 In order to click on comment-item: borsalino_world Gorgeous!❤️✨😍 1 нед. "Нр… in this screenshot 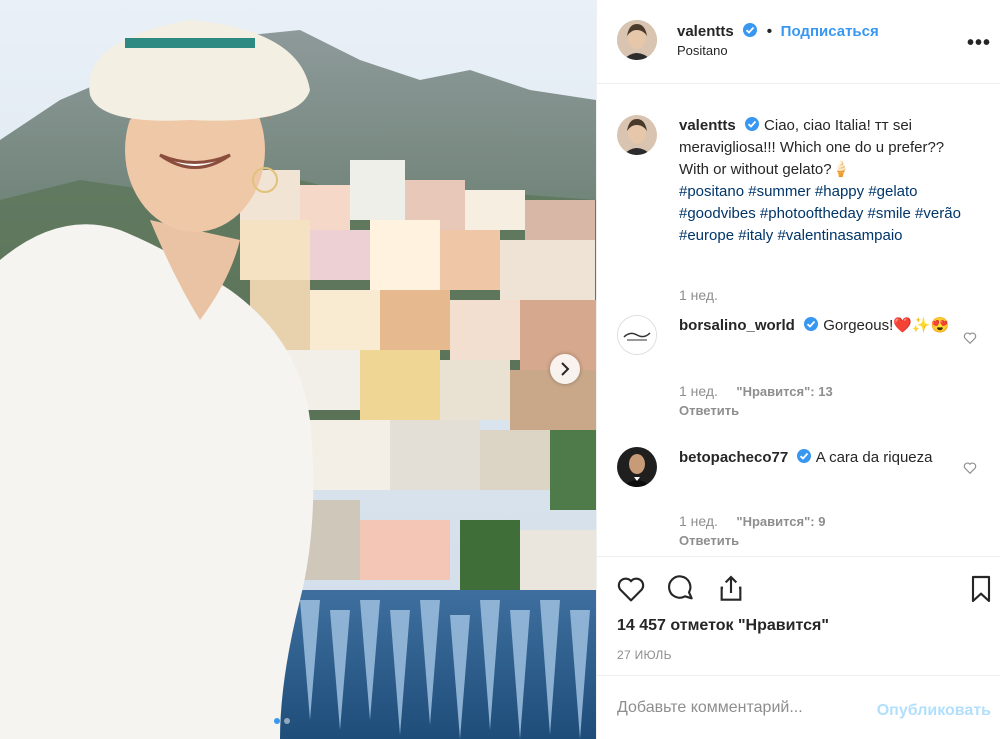, I will do `click(802, 370)`.